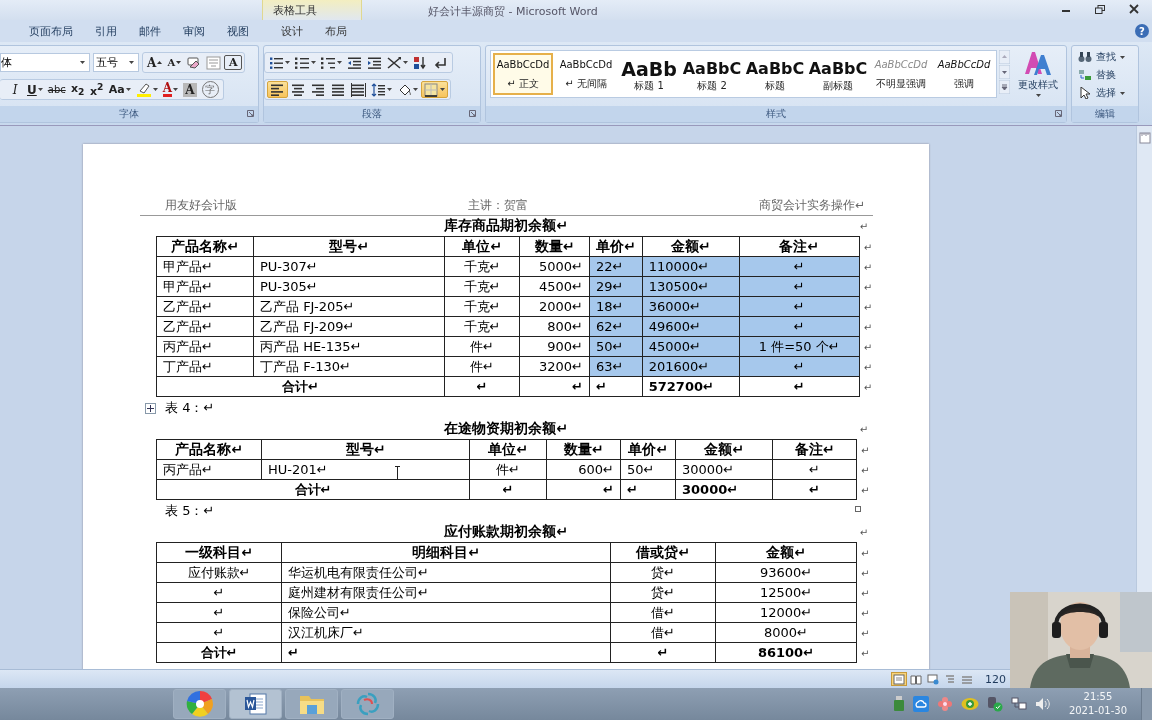 This screenshot has height=720, width=1152. I want to click on border-grid-button, so click(434, 89).